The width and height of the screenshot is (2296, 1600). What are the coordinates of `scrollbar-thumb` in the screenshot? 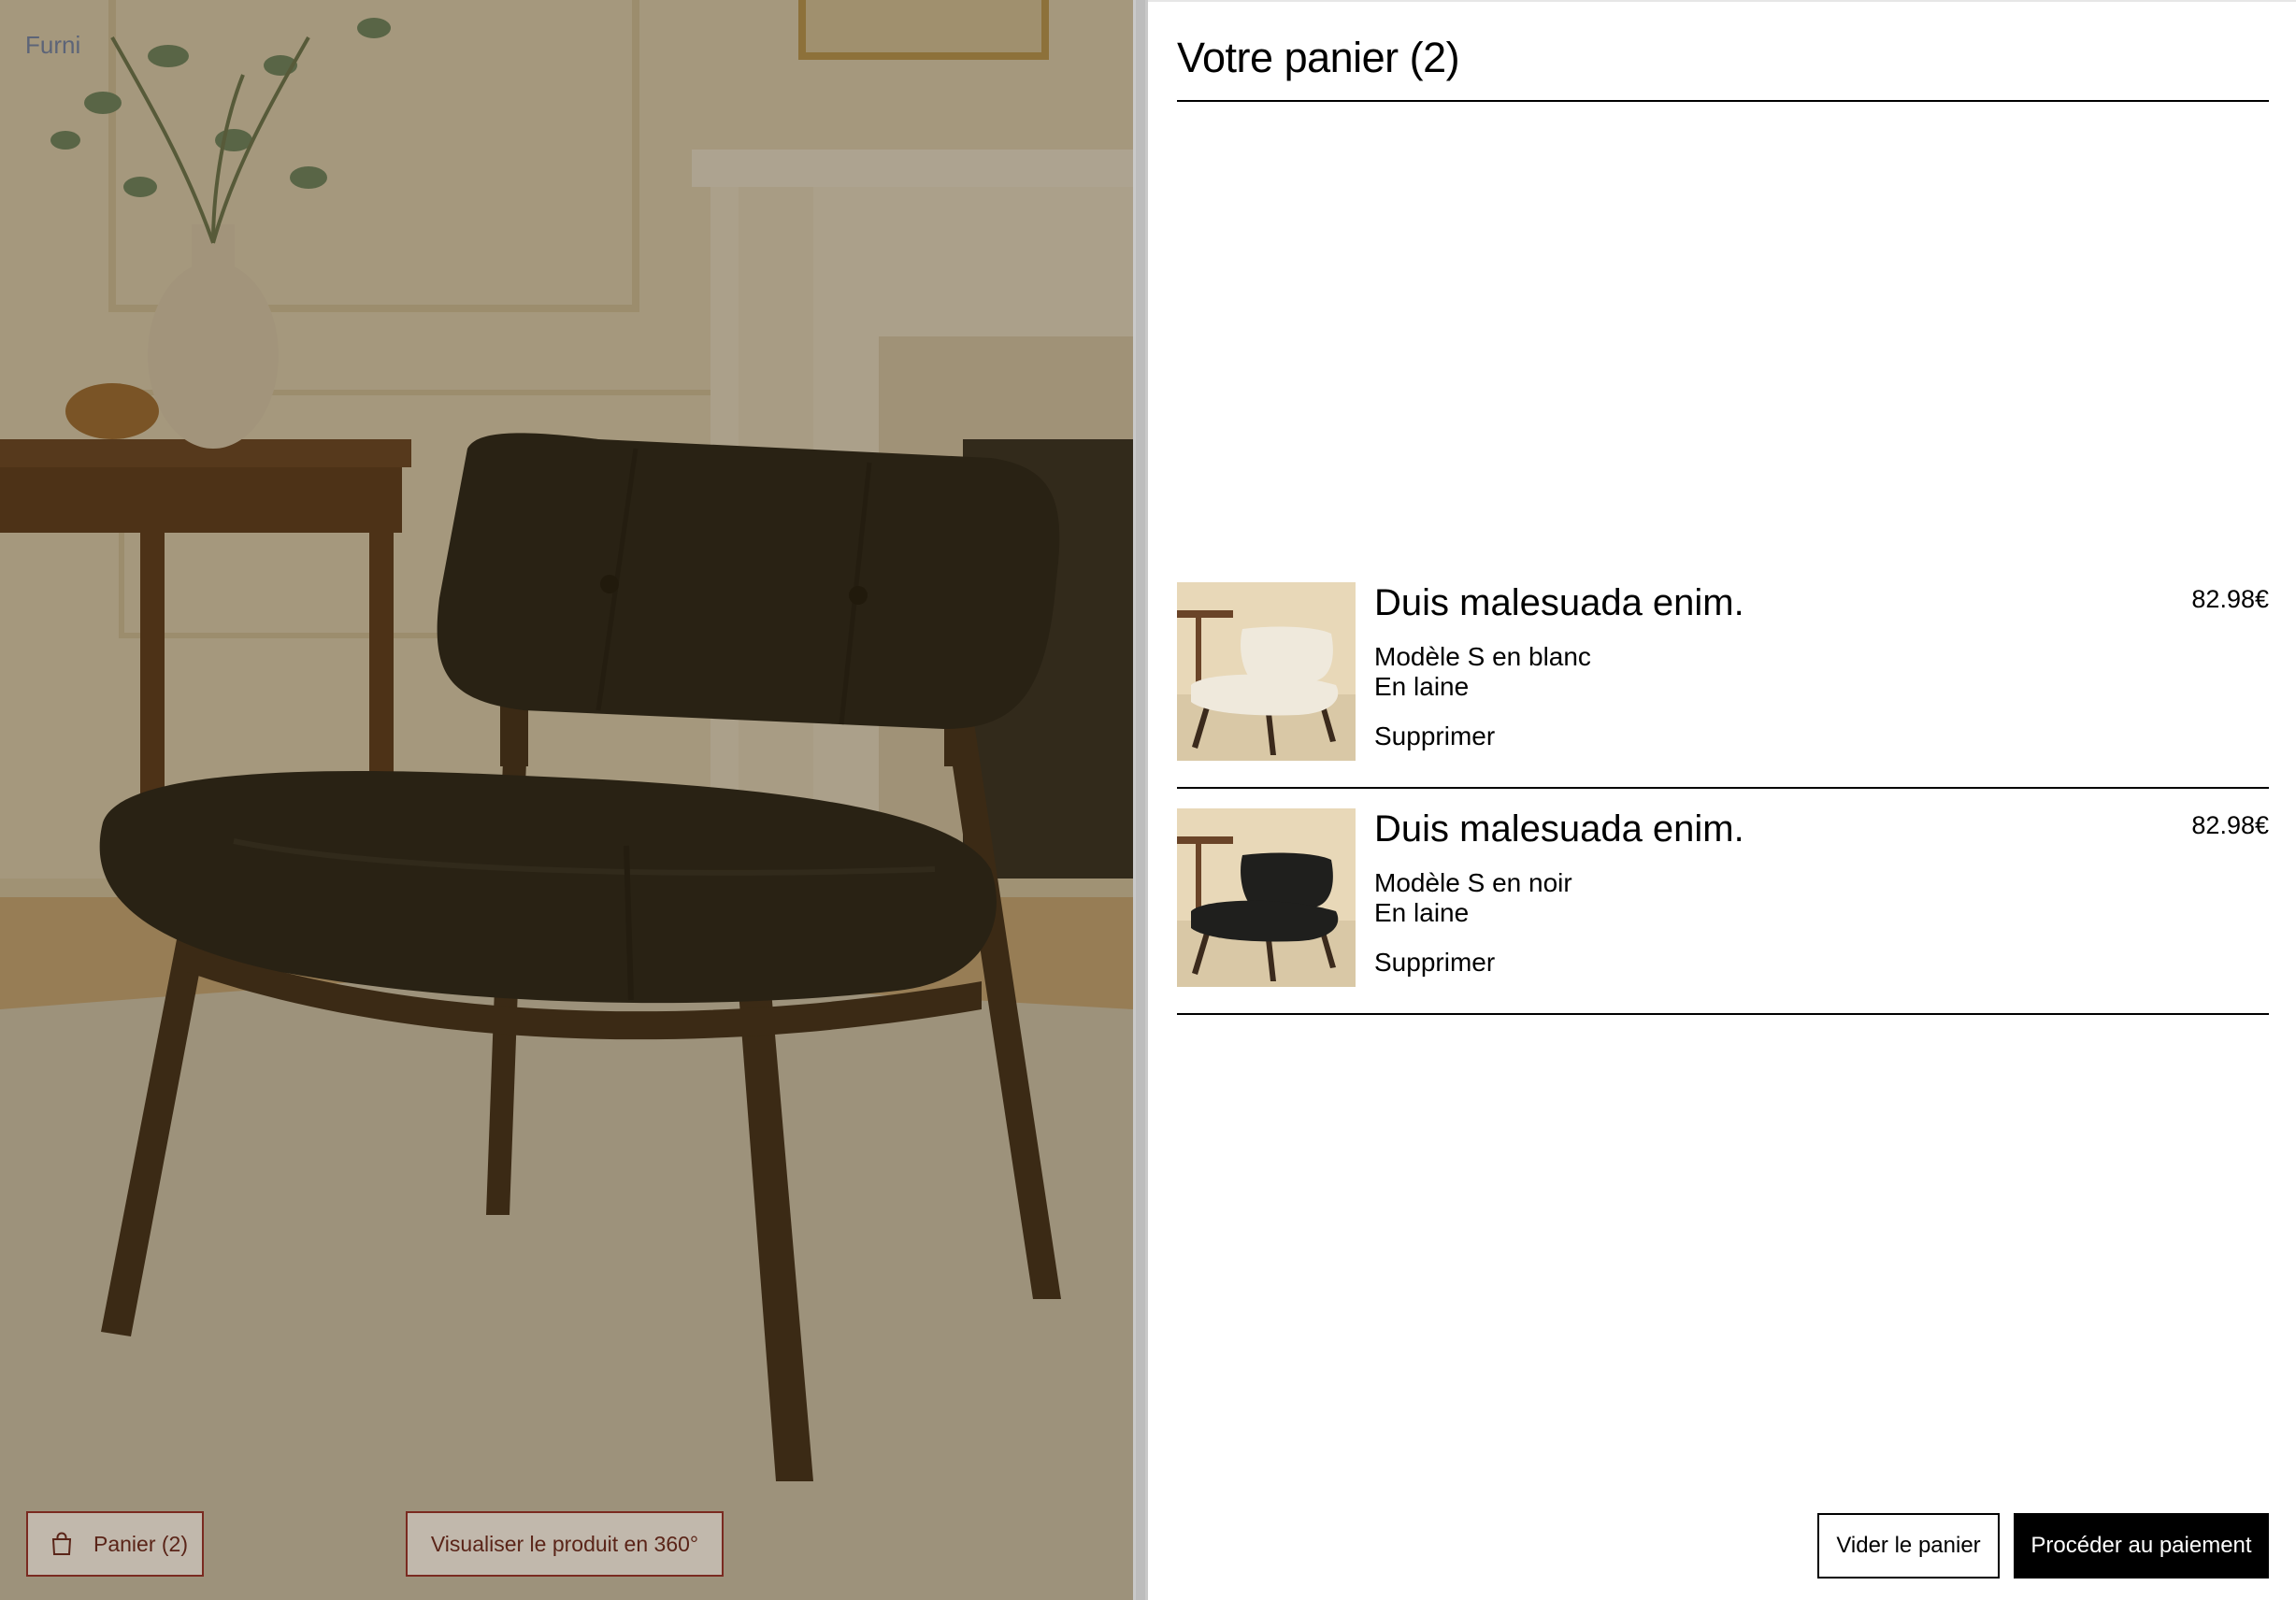 It's located at (1140, 800).